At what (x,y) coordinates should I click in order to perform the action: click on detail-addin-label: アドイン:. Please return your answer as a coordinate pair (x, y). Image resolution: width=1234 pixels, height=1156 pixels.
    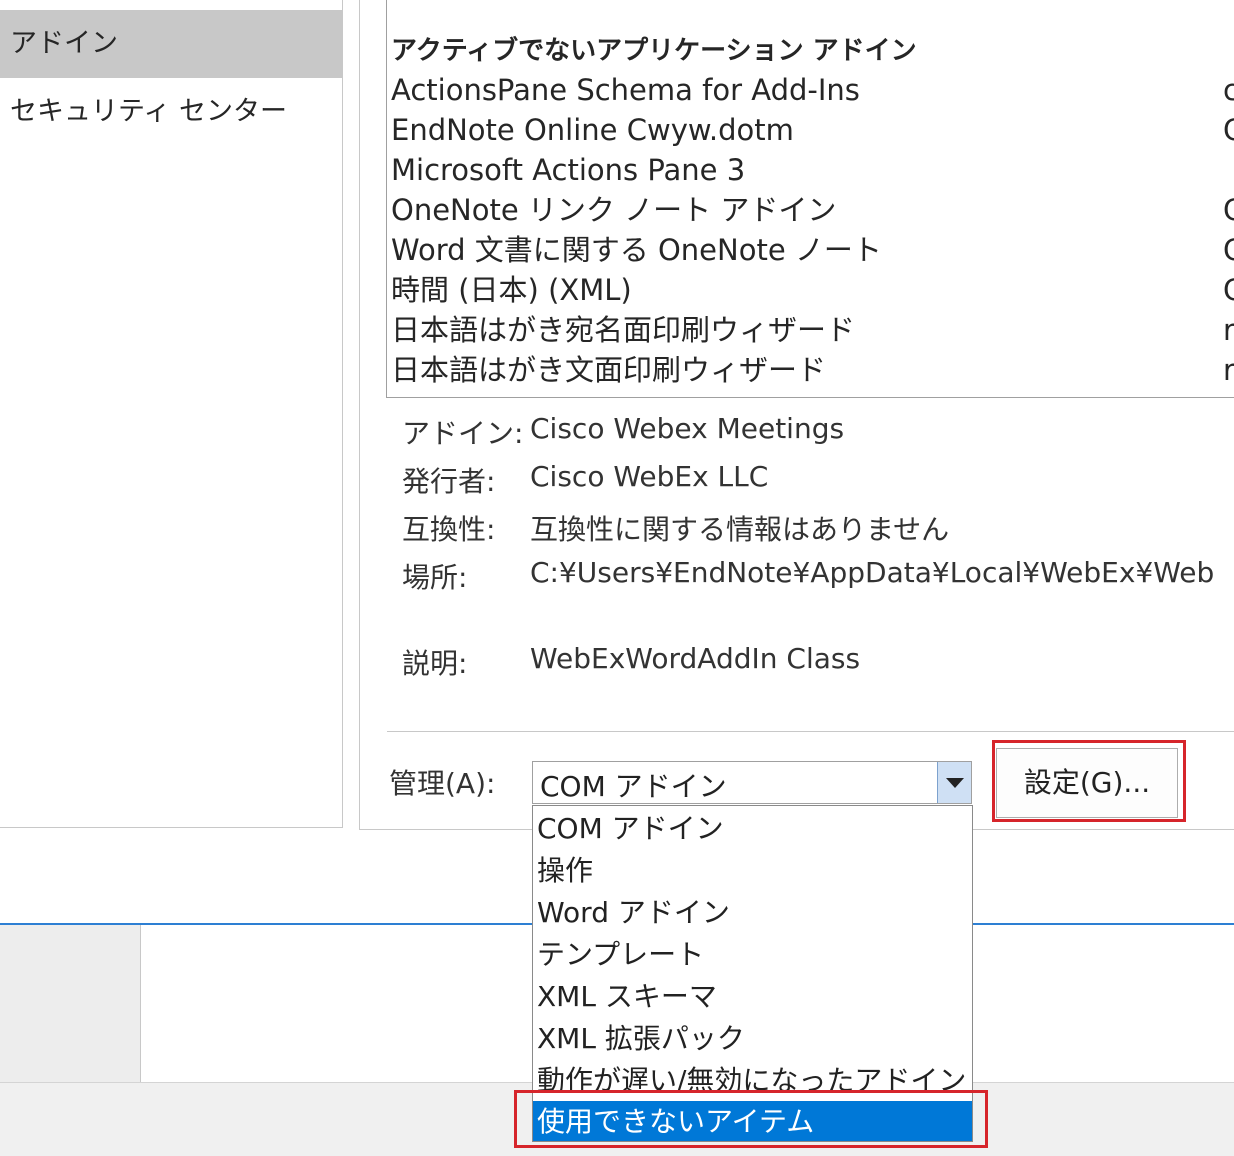
    Looking at the image, I should click on (463, 433).